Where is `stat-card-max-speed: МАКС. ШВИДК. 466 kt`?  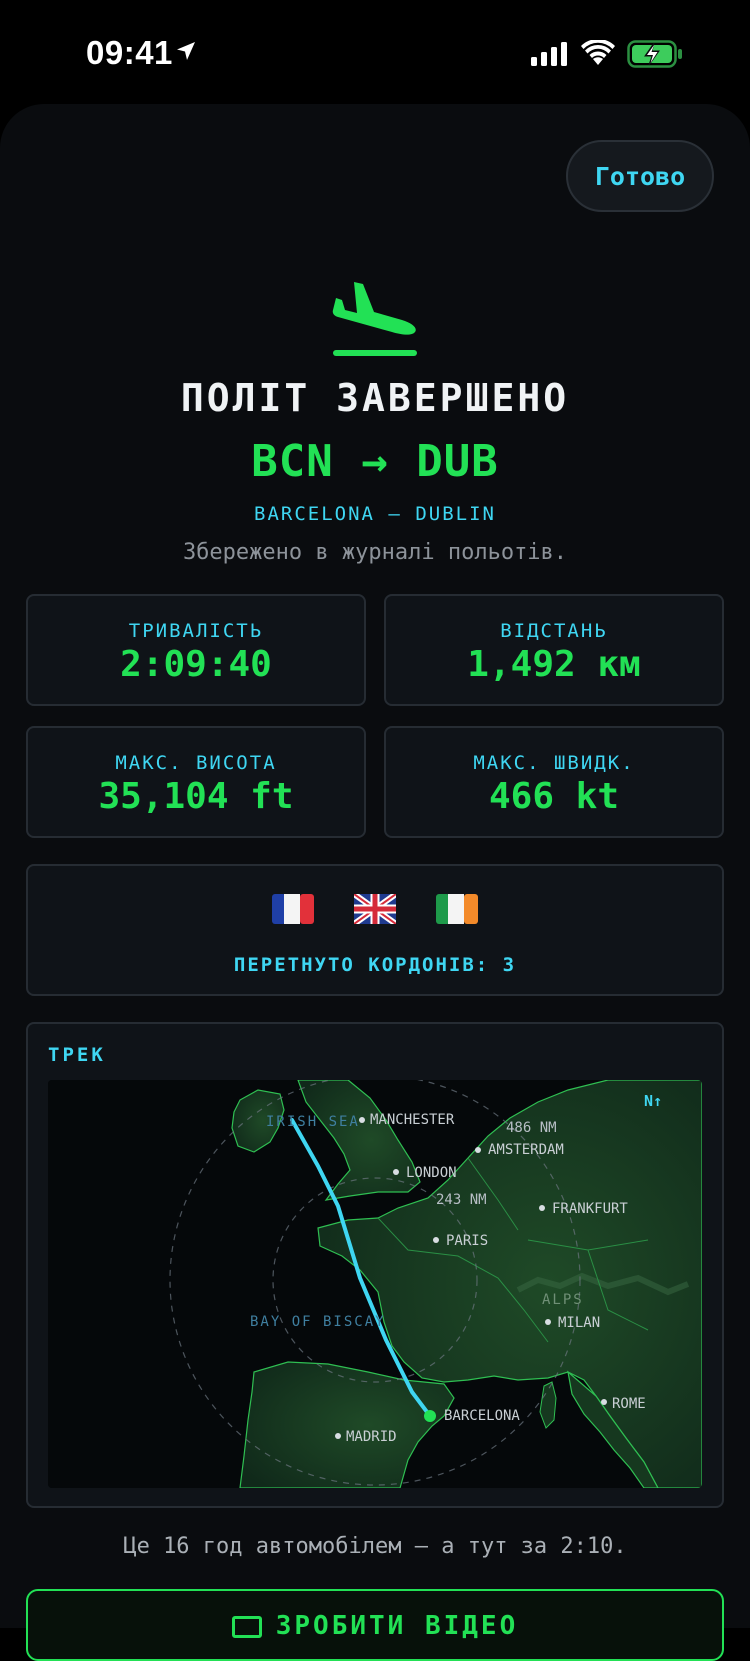
stat-card-max-speed: МАКС. ШВИДК. 466 kt is located at coordinates (554, 782).